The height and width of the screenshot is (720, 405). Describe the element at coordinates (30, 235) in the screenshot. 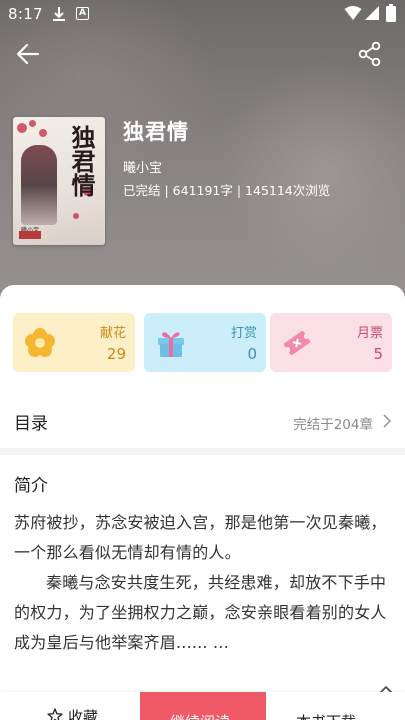

I see `cover-seal` at that location.